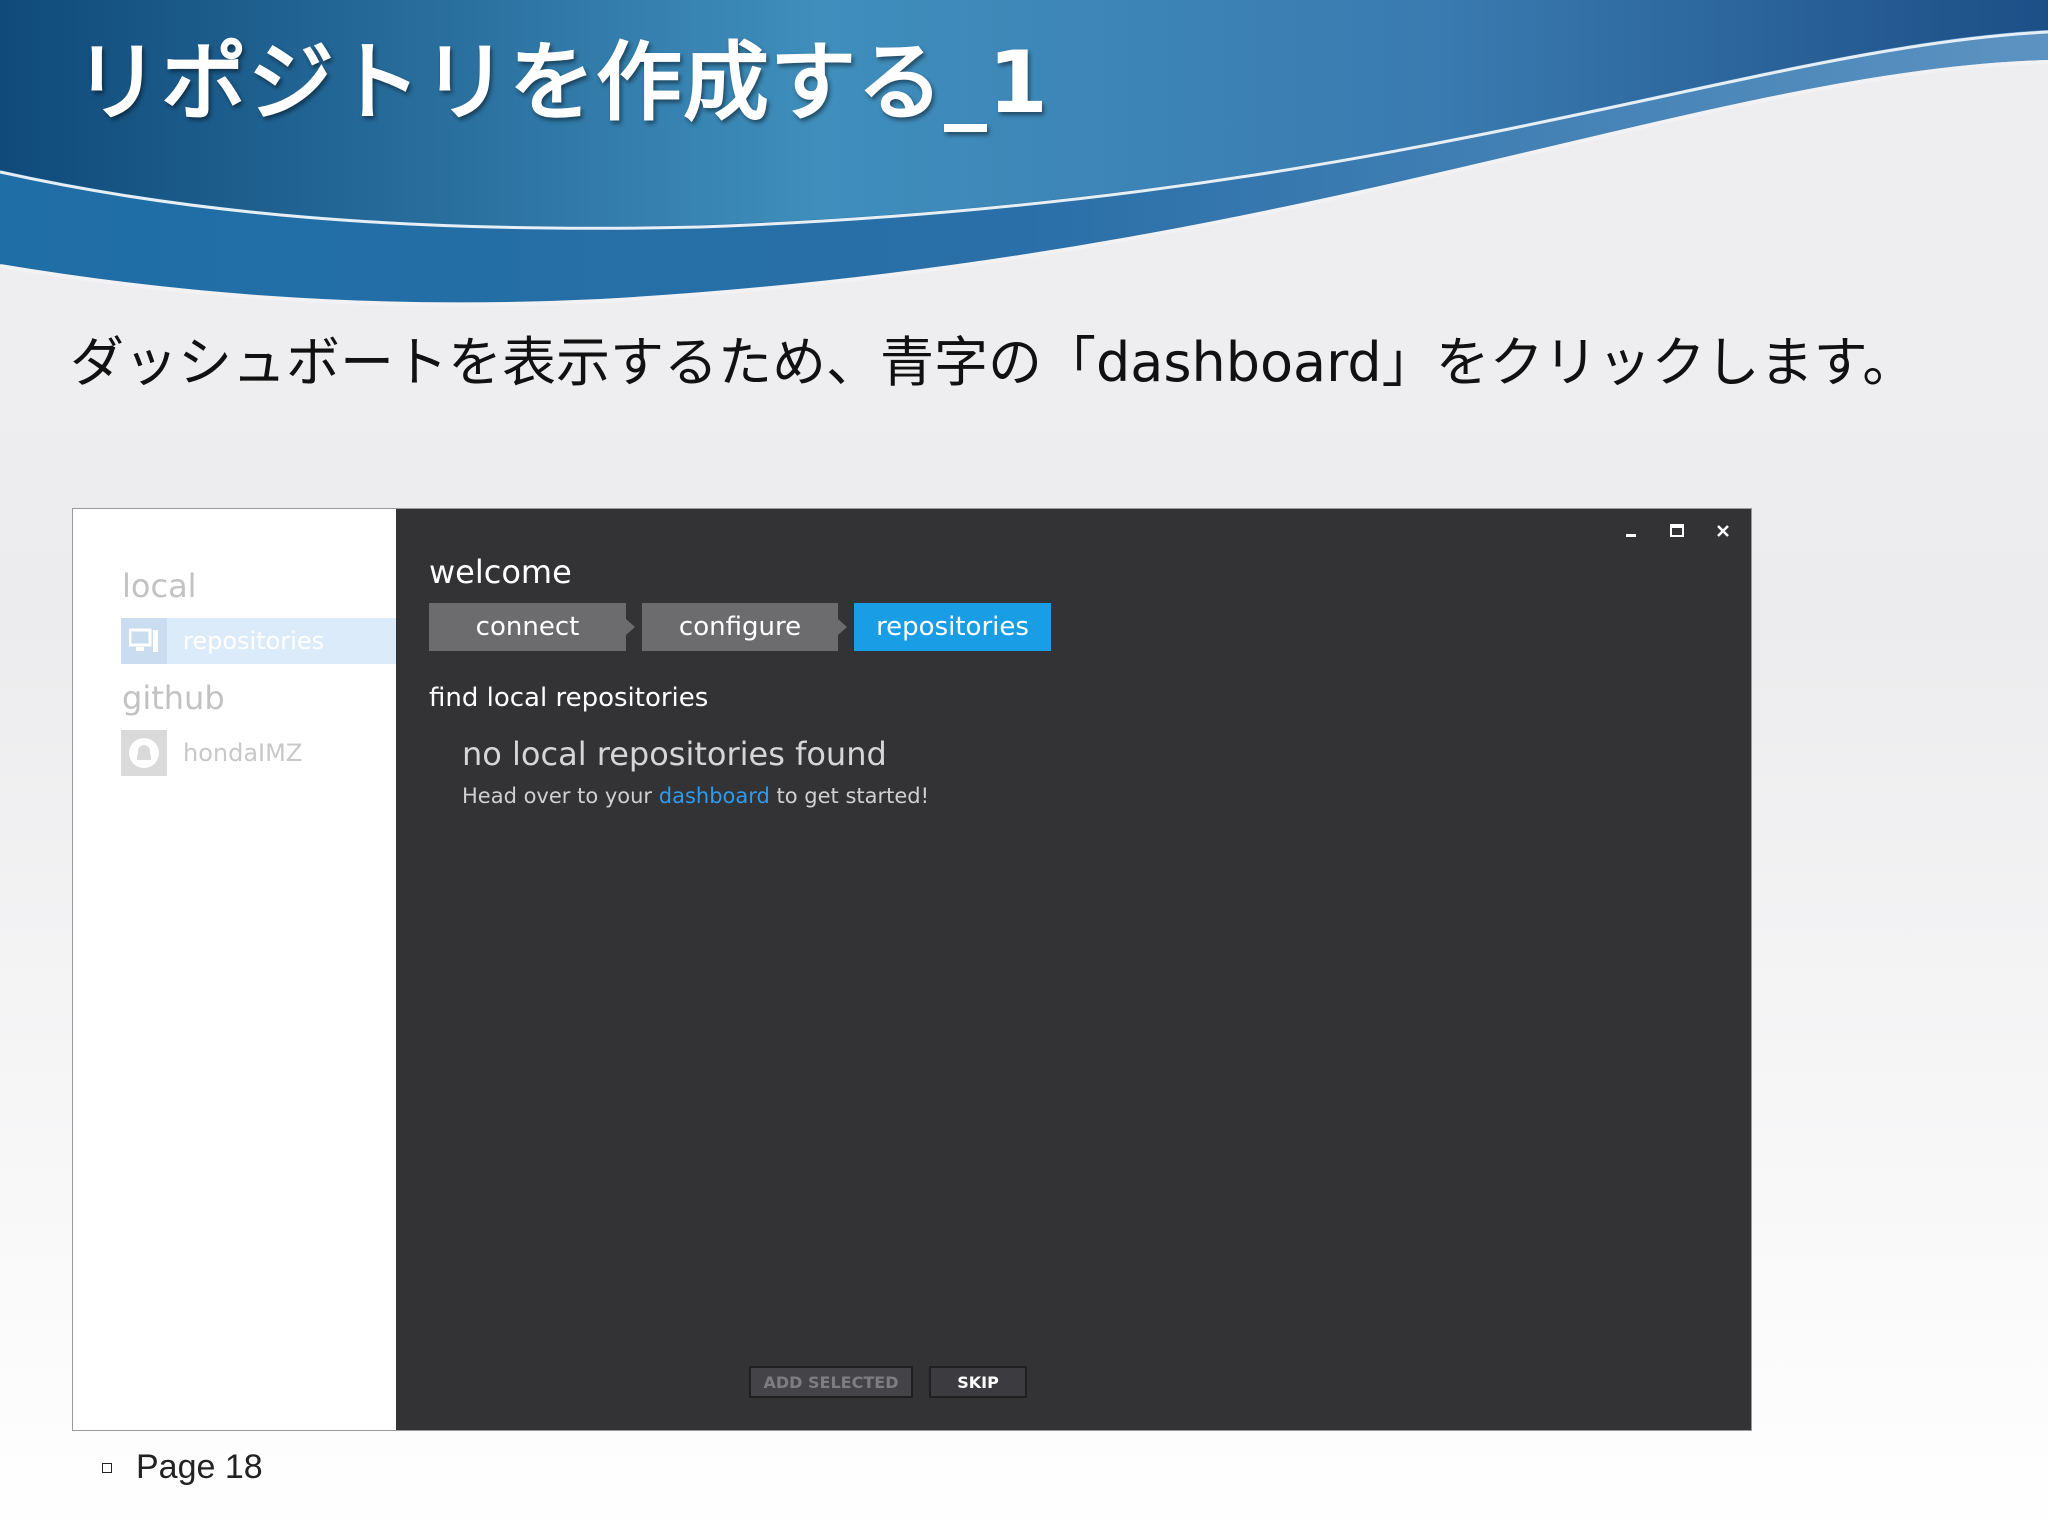 The image size is (2048, 1536). What do you see at coordinates (674, 754) in the screenshot?
I see `empty-state-title: no local repositories found` at bounding box center [674, 754].